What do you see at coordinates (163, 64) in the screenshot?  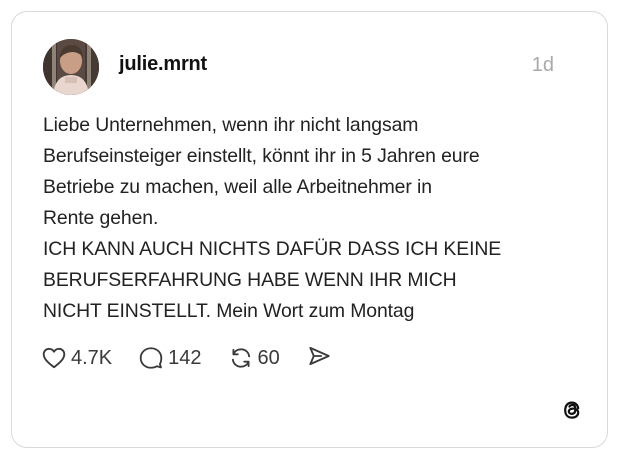 I see `username: julie.mrnt` at bounding box center [163, 64].